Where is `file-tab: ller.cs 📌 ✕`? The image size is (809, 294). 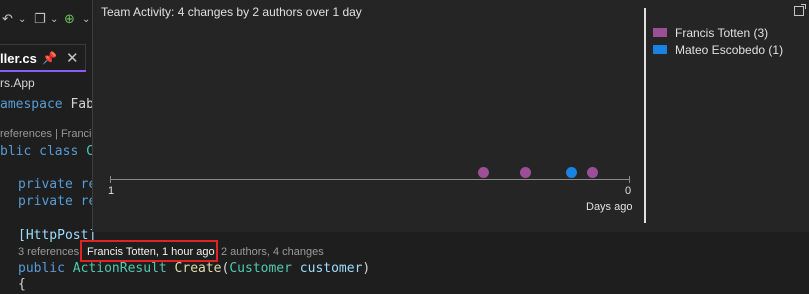
file-tab: ller.cs 📌 ✕ is located at coordinates (43, 58).